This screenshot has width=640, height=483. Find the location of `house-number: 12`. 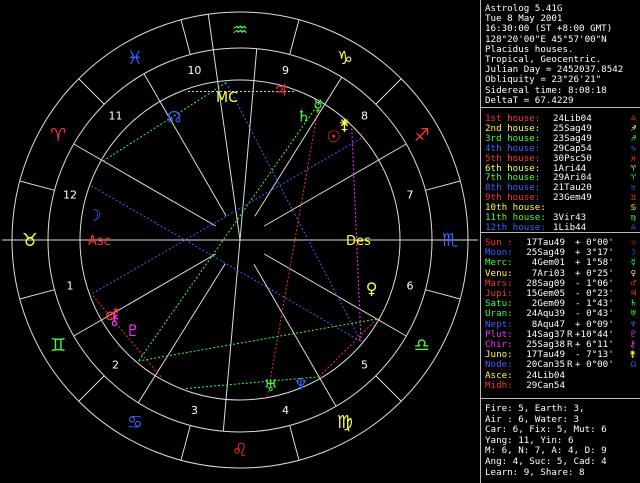

house-number: 12 is located at coordinates (70, 194).